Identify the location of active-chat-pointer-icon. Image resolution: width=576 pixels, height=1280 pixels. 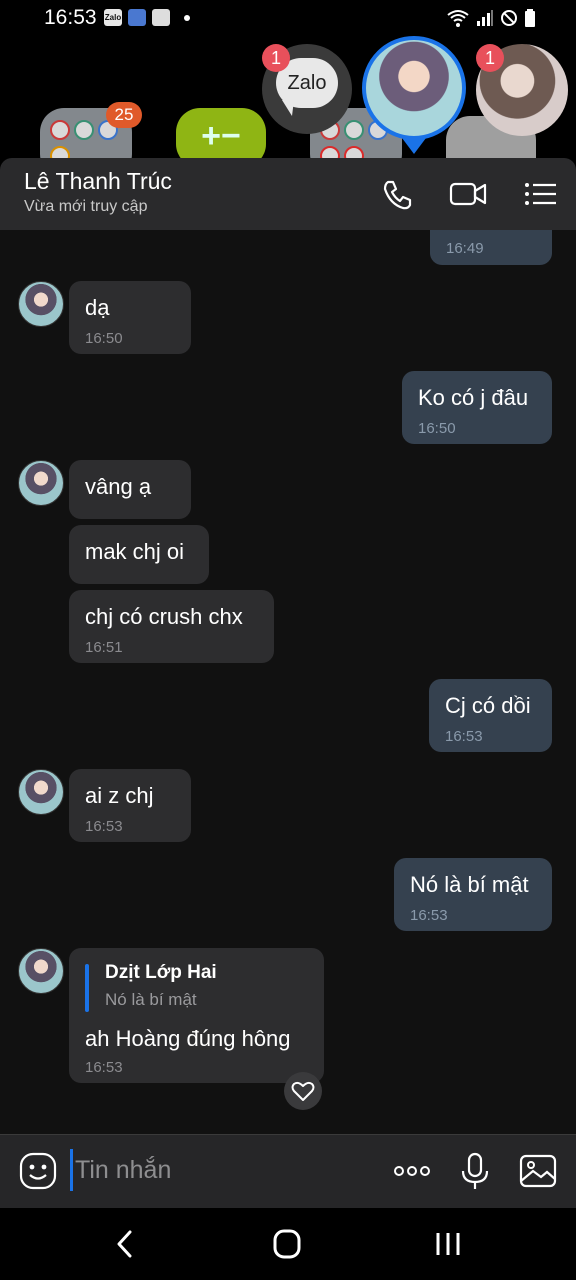
(414, 146).